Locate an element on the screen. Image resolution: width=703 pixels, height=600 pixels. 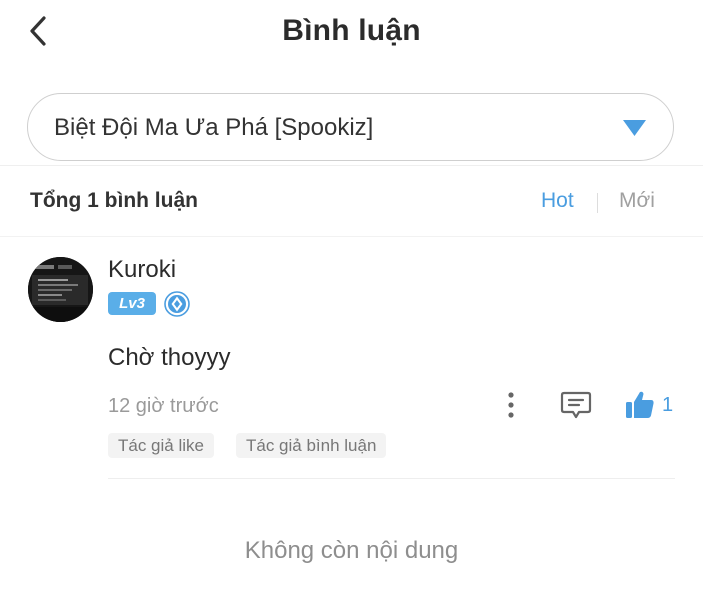
more-vertical-icon is located at coordinates (511, 405).